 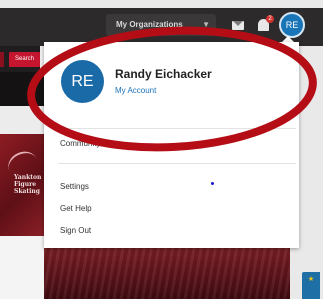 What do you see at coordinates (22, 89) in the screenshot?
I see `dark-banner` at bounding box center [22, 89].